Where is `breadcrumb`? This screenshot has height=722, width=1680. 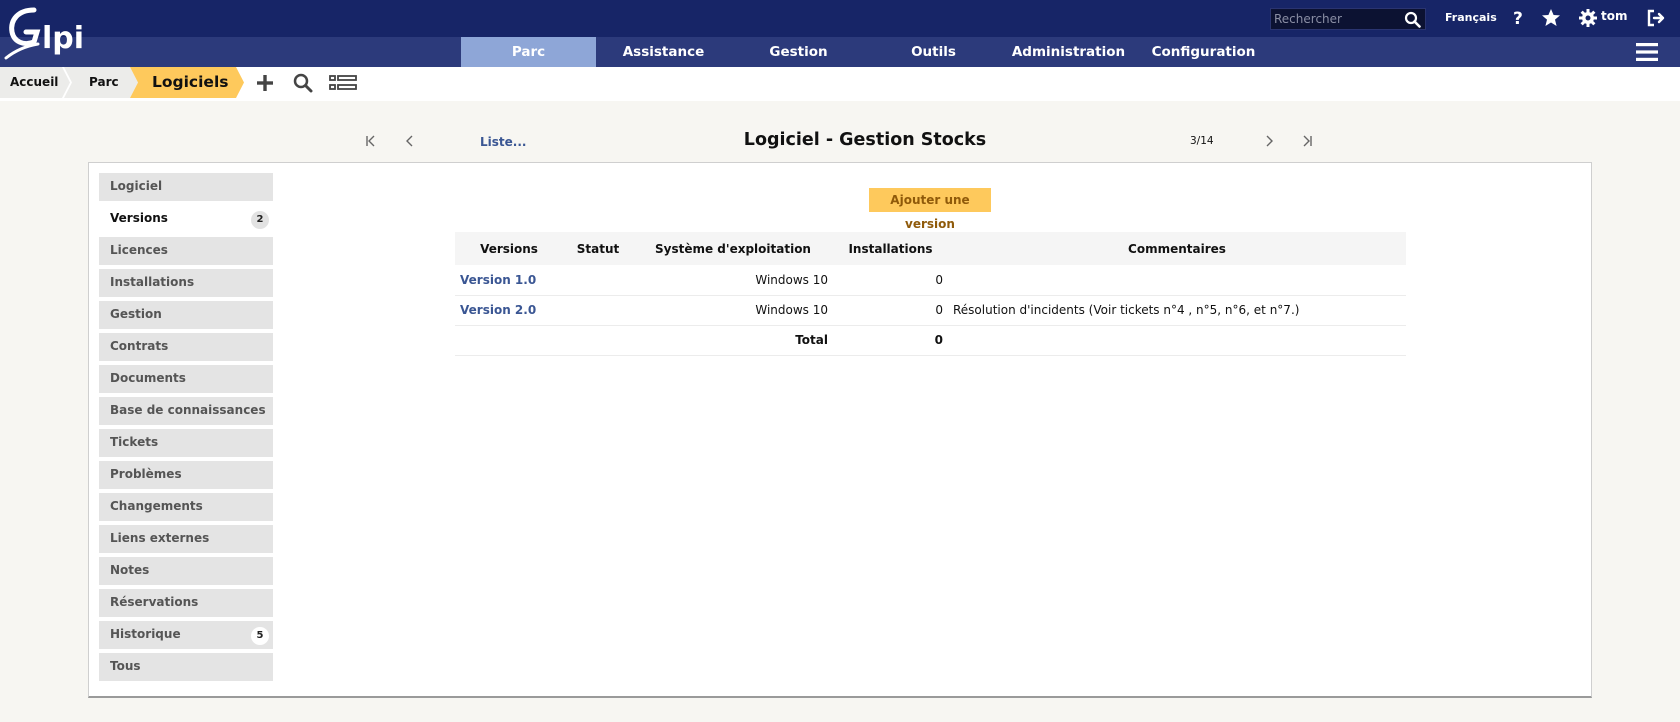 breadcrumb is located at coordinates (840, 84).